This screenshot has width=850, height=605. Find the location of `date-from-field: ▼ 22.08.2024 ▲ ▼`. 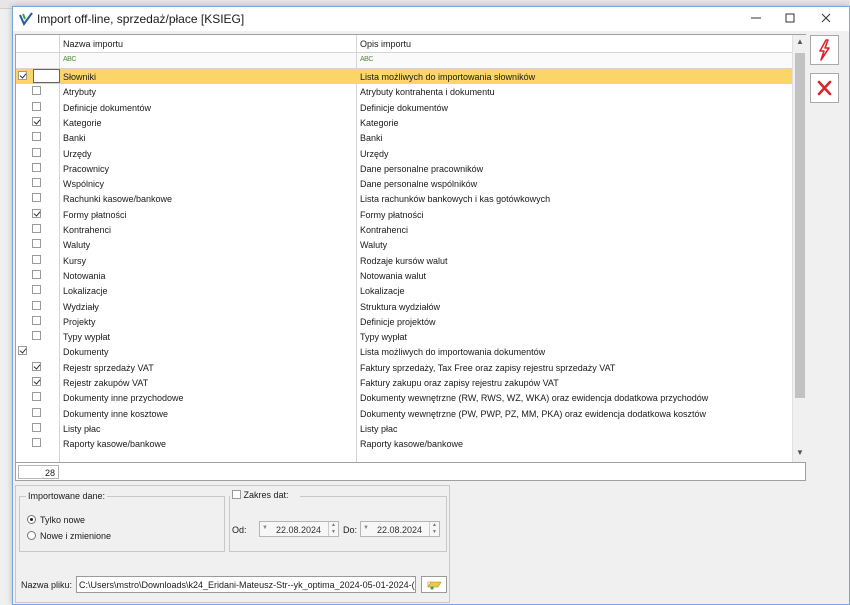

date-from-field: ▼ 22.08.2024 ▲ ▼ is located at coordinates (299, 529).